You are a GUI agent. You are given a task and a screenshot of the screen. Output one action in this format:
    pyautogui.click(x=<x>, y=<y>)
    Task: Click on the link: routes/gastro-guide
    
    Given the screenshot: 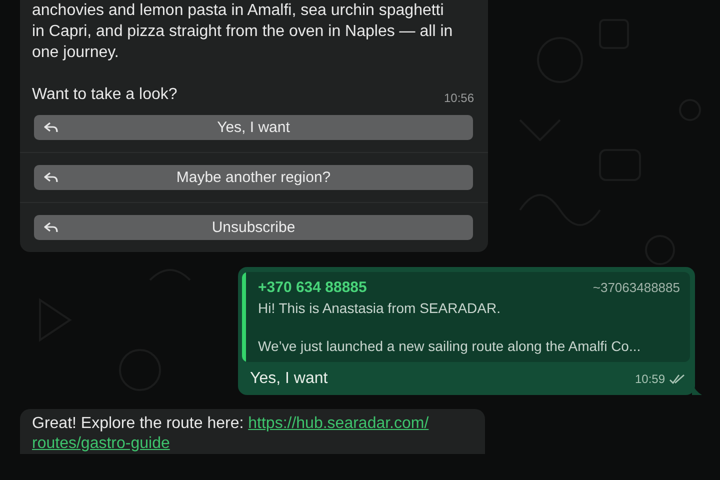 What is the action you would take?
    pyautogui.click(x=101, y=443)
    